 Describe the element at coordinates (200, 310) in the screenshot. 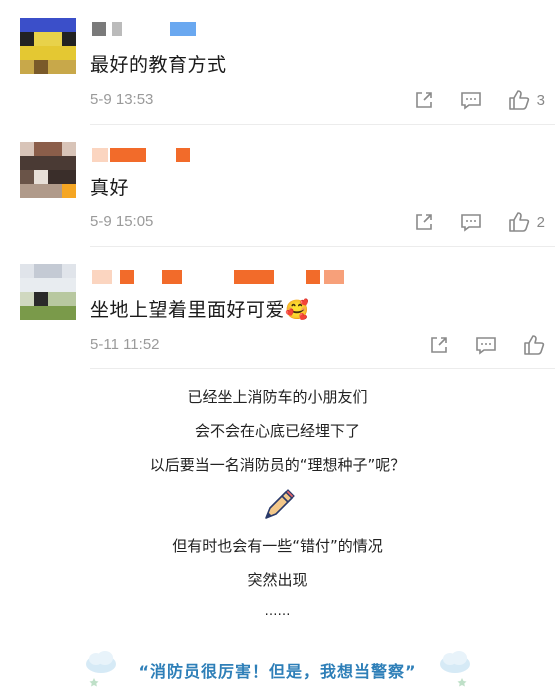

I see `comment-text: 坐地上望着里面好可爱🥰` at that location.